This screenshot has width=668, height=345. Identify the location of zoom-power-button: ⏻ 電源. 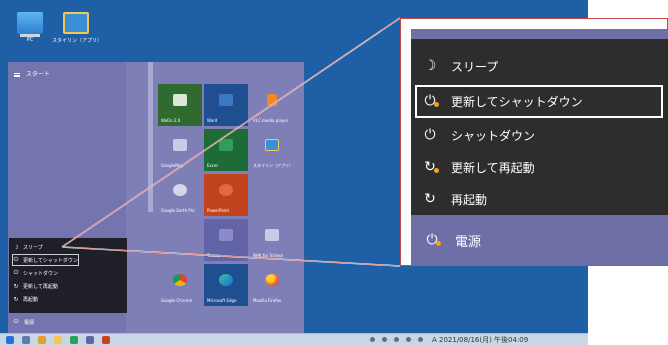
(539, 240).